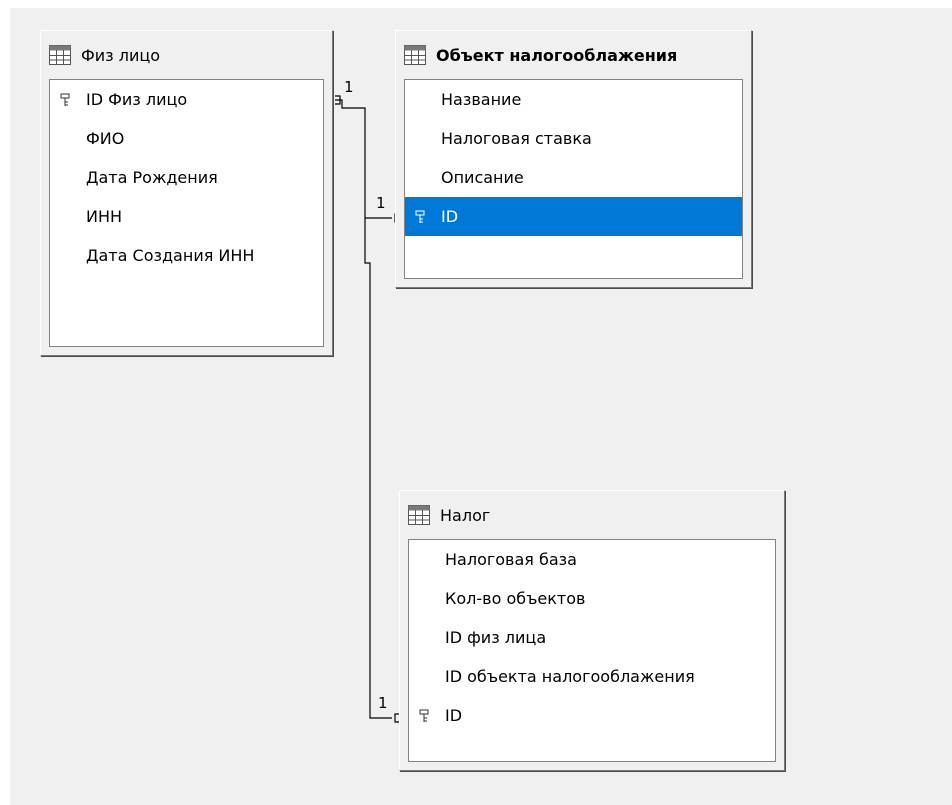  Describe the element at coordinates (592, 598) in the screenshot. I see `field-row-kol-vo-obektov: Кол-во объектов` at that location.